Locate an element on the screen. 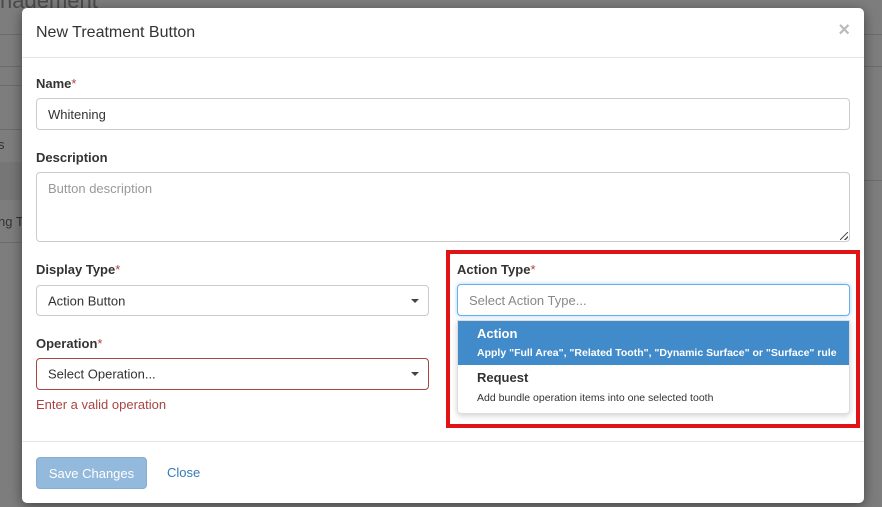  close-icon: × is located at coordinates (844, 30).